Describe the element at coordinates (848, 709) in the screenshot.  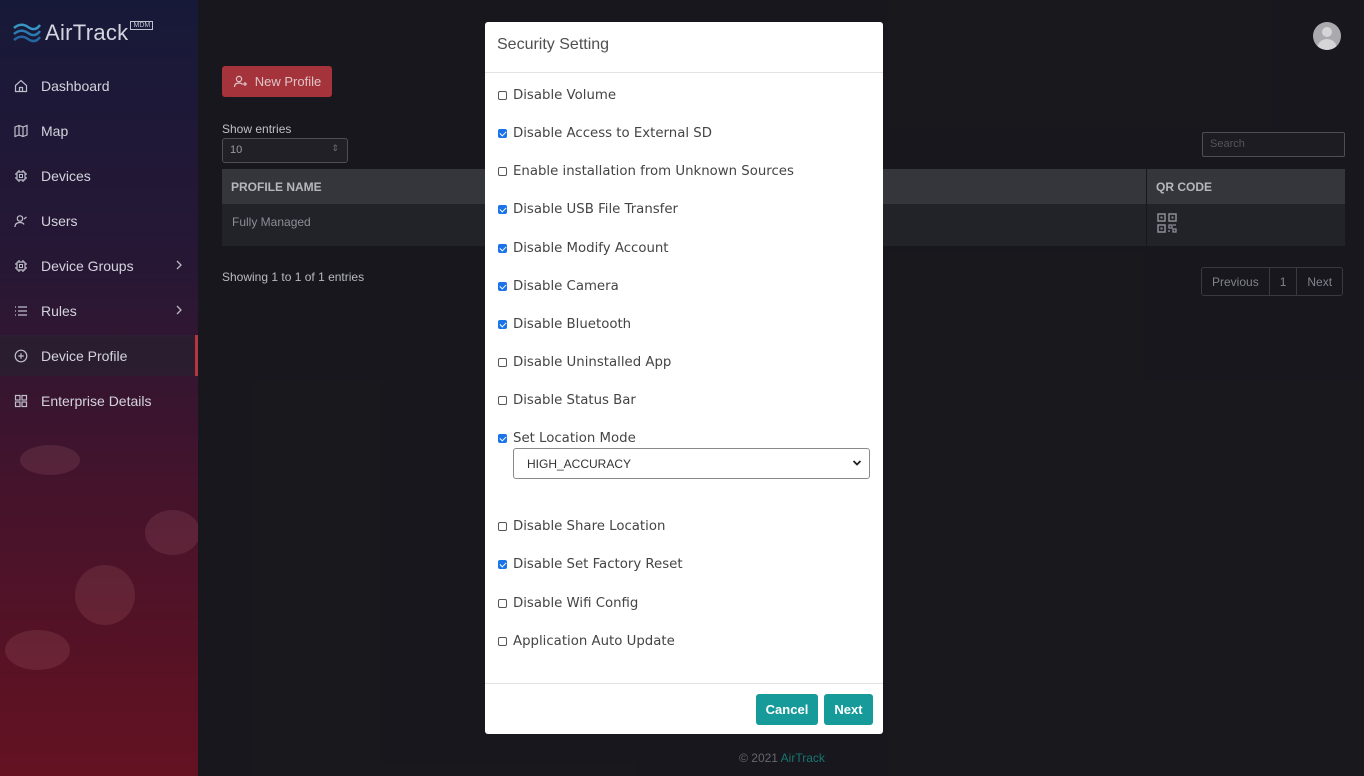
I see `next-button: Next` at that location.